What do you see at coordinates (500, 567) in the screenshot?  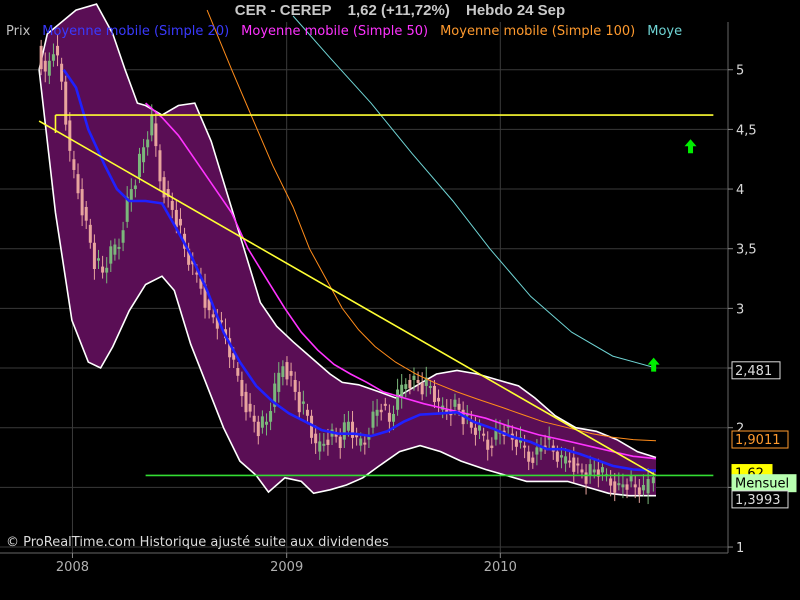 I see `x-tick-label: 2010` at bounding box center [500, 567].